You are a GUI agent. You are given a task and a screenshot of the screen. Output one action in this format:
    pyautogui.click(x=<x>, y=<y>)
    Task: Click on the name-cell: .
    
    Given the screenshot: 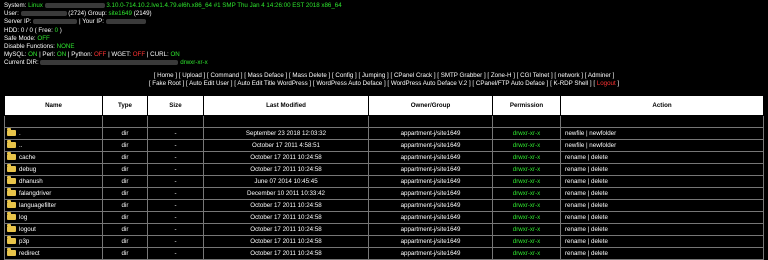 What is the action you would take?
    pyautogui.click(x=53, y=133)
    